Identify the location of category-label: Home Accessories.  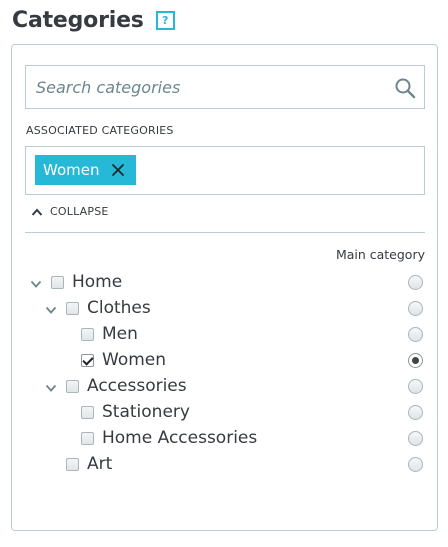
(180, 438).